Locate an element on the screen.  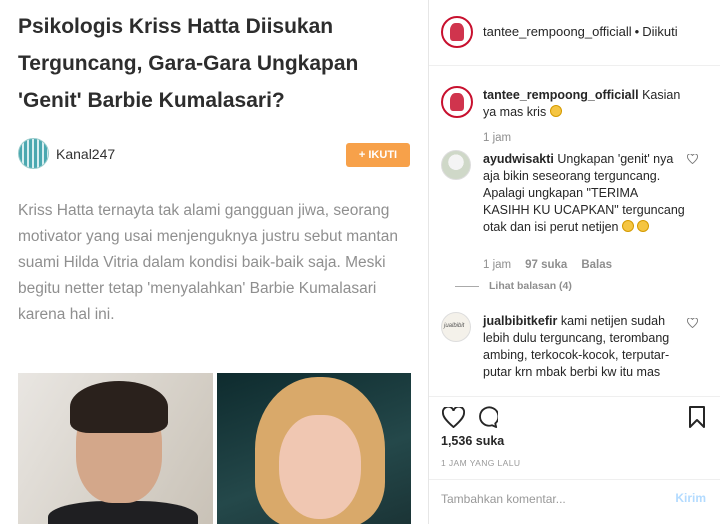
profile-avatar is located at coordinates (457, 32).